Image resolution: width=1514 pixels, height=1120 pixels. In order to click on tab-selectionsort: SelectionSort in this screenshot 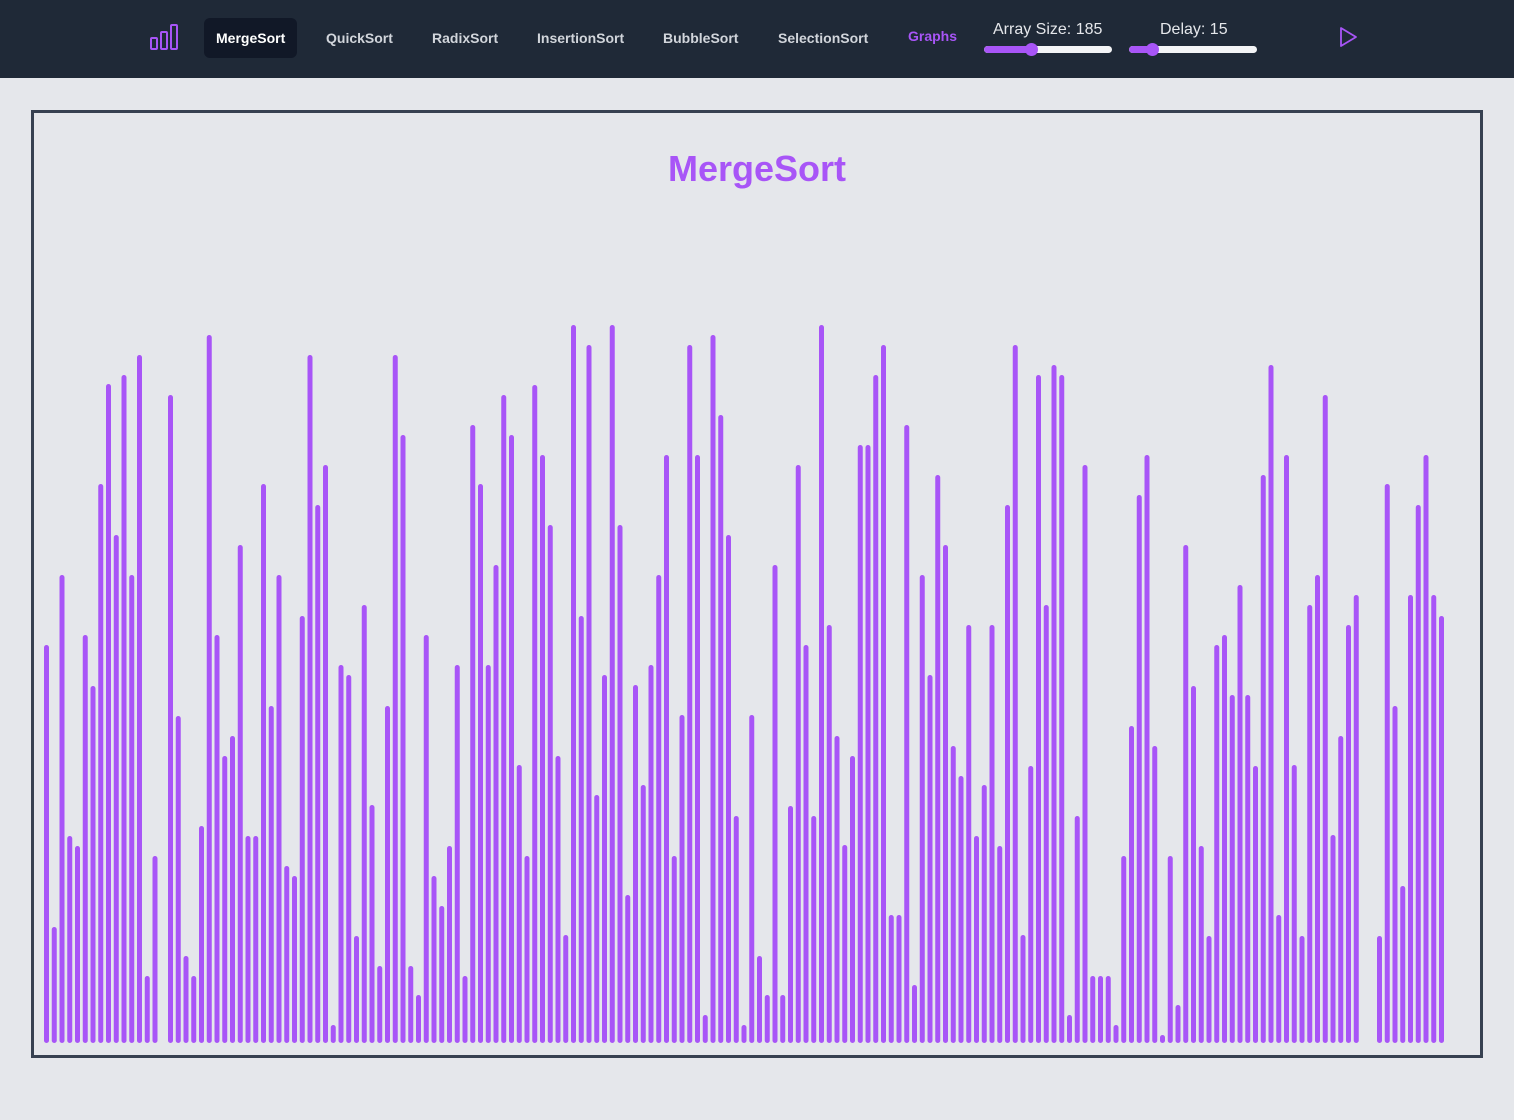, I will do `click(823, 38)`.